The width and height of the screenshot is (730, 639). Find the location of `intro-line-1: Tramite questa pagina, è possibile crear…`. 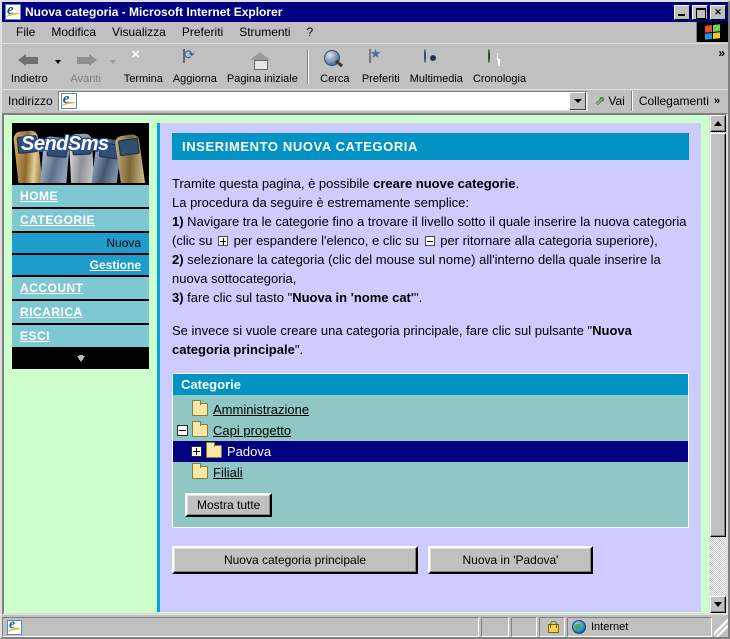

intro-line-1: Tramite questa pagina, è possibile crear… is located at coordinates (430, 183).